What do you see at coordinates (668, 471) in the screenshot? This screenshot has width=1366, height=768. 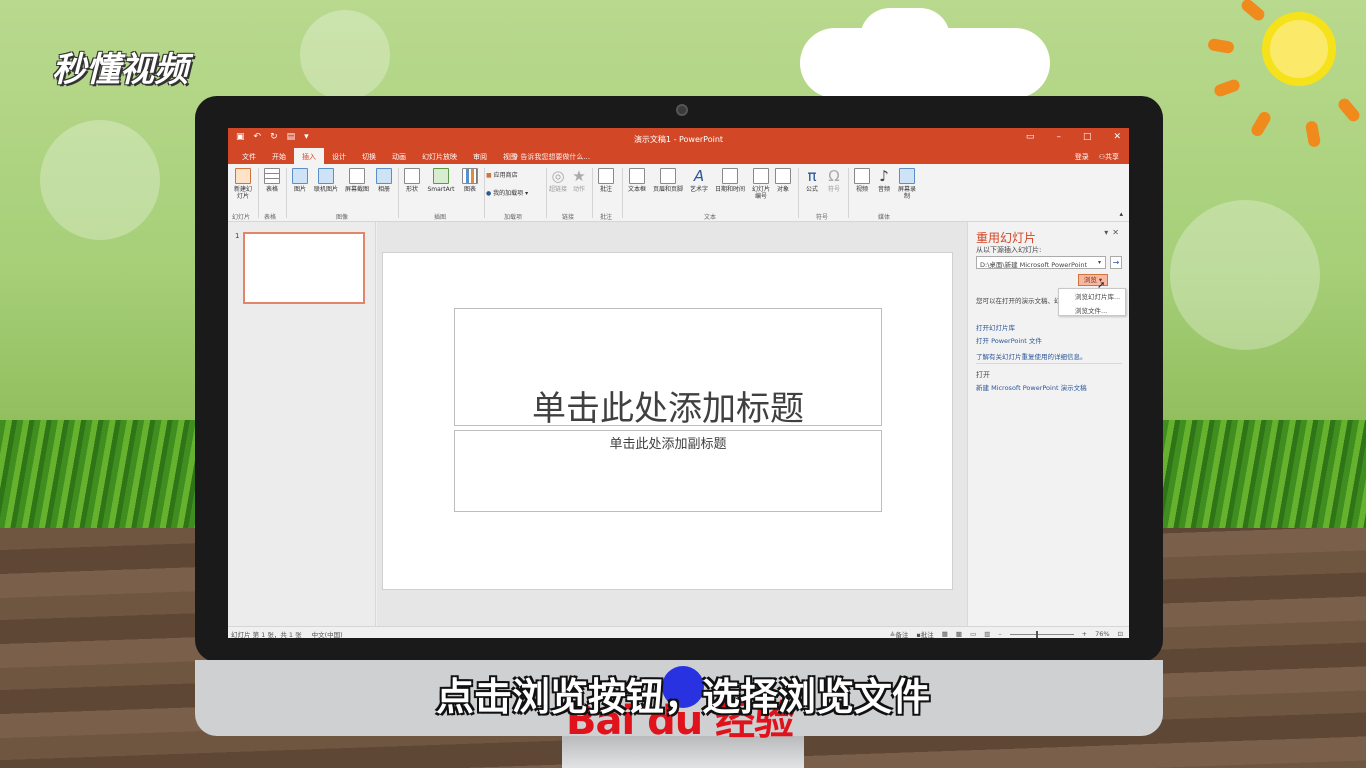 I see `subtitle-placeholder: 单击此处添加副标题` at bounding box center [668, 471].